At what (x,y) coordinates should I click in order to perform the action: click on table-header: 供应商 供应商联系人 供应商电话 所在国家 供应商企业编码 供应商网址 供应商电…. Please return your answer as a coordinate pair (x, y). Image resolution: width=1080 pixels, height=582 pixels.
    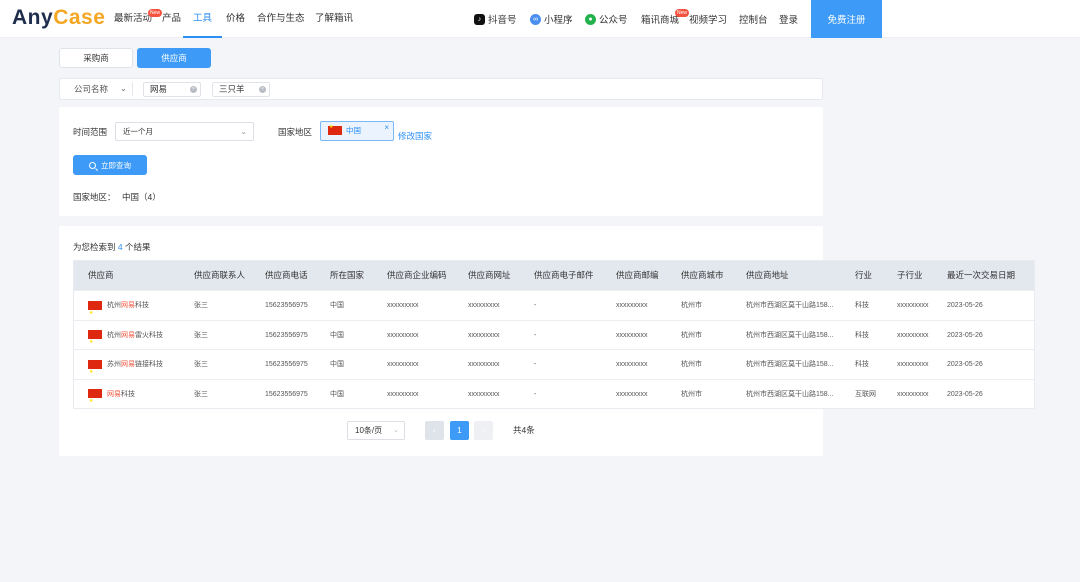
    Looking at the image, I should click on (554, 275).